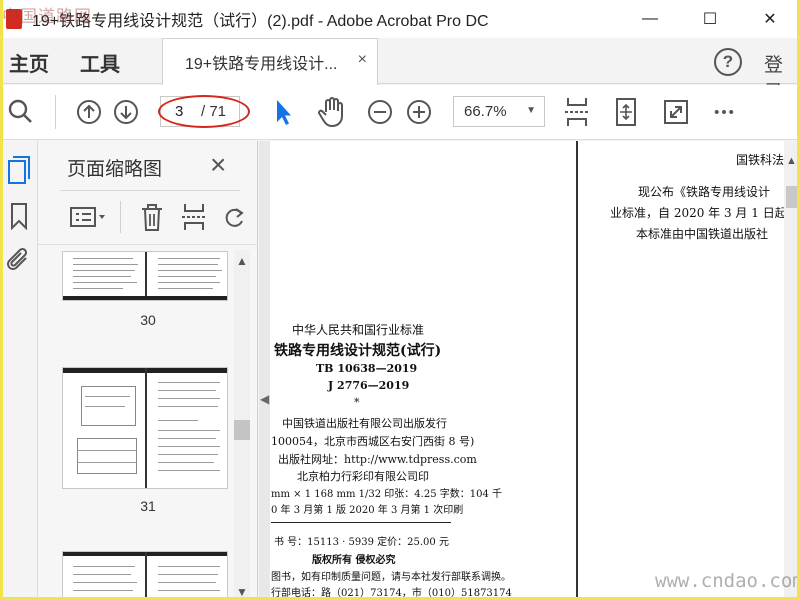 This screenshot has width=800, height=600. I want to click on hand-tool-icon, so click(332, 112).